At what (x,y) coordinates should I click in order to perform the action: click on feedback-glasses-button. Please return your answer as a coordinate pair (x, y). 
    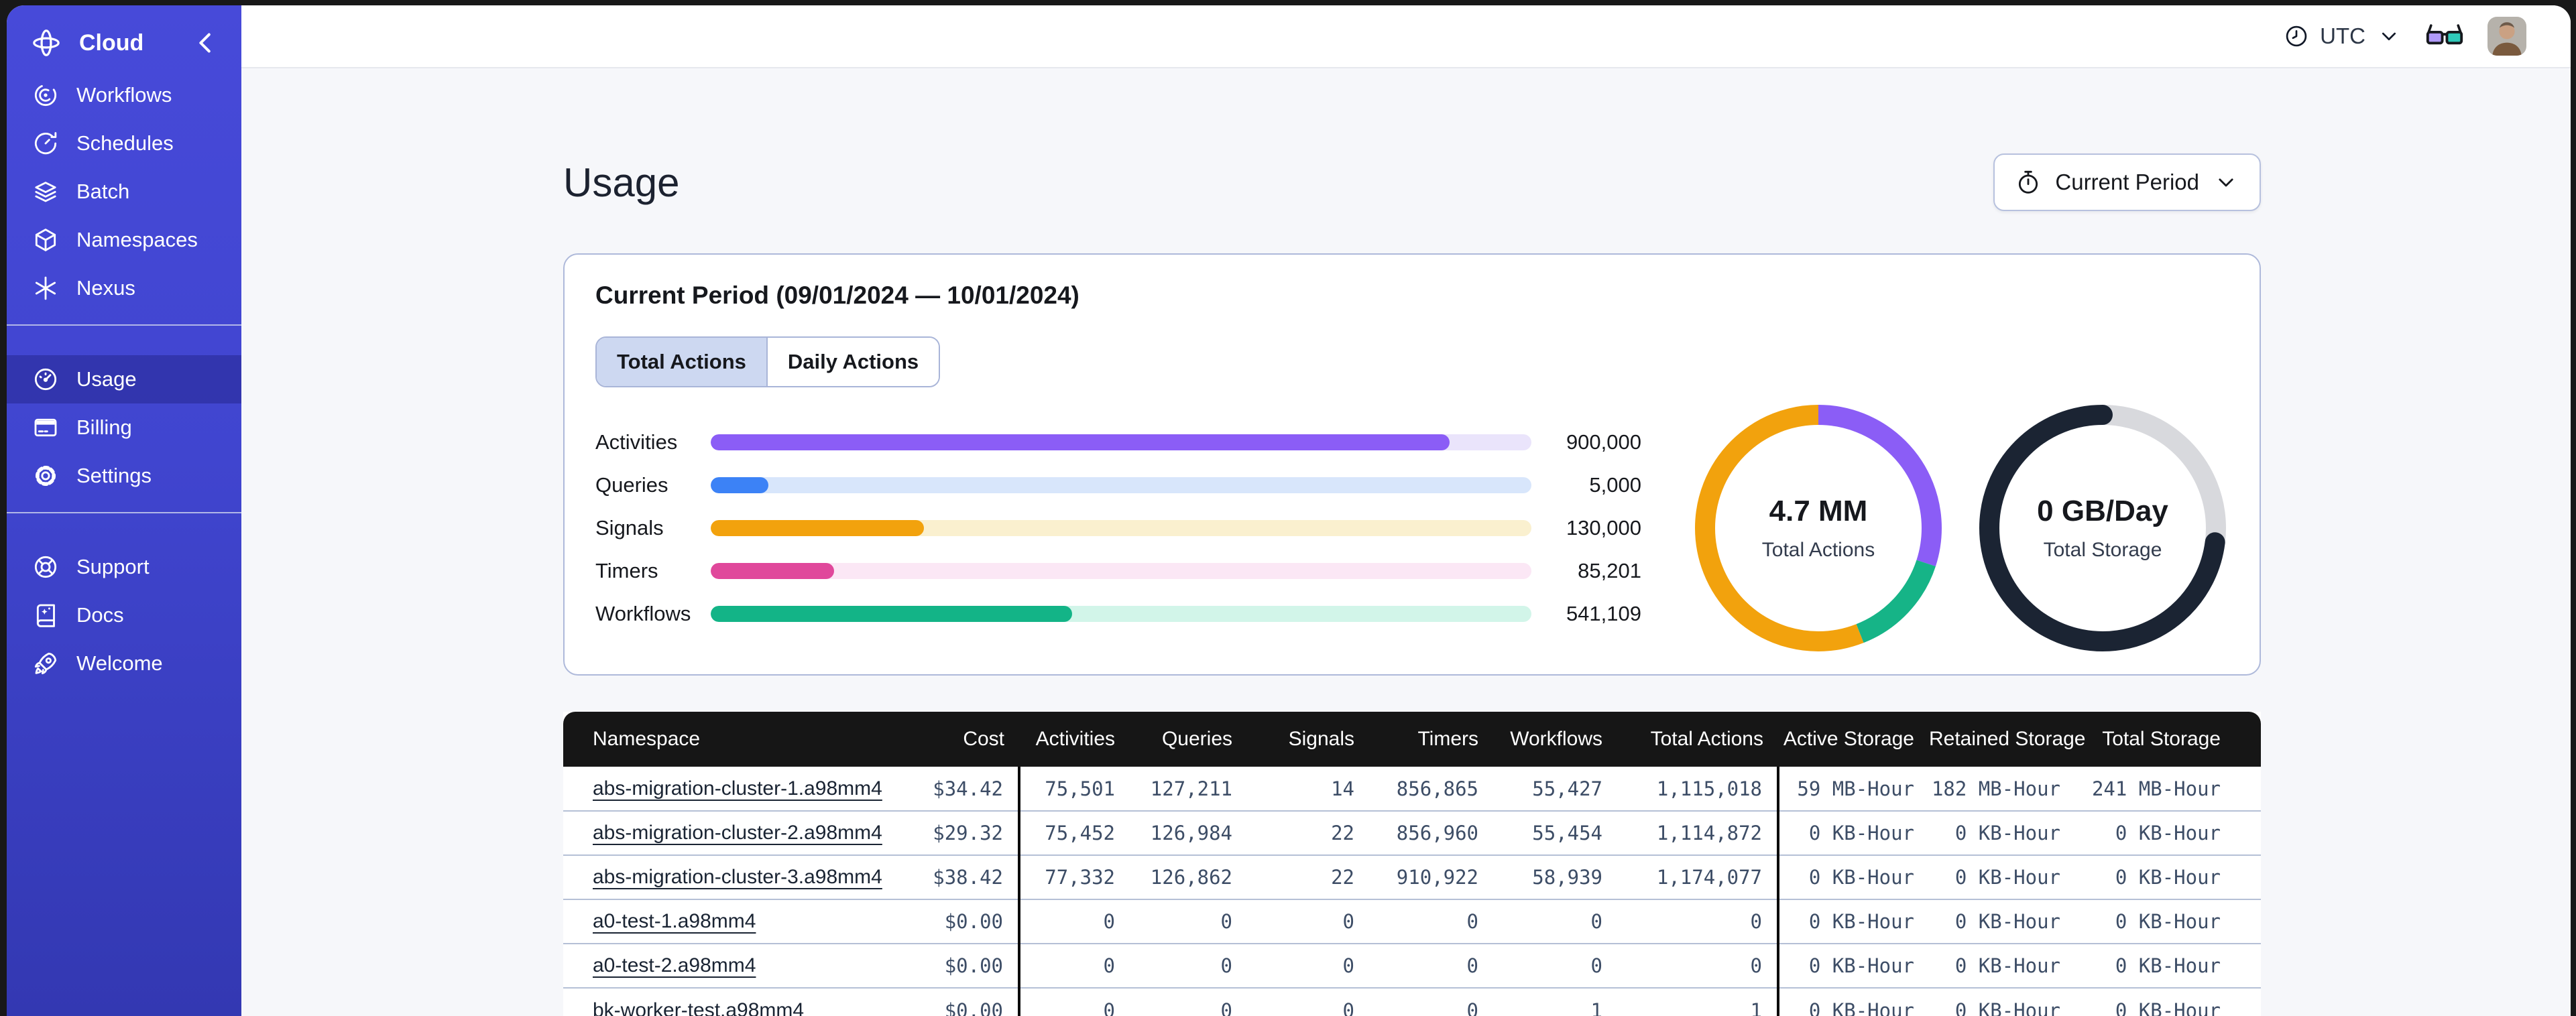
    Looking at the image, I should click on (2444, 36).